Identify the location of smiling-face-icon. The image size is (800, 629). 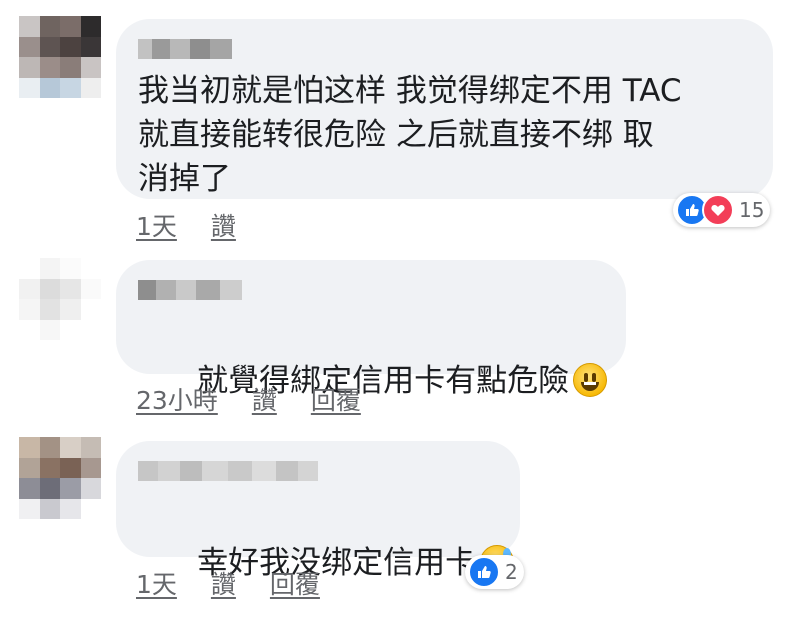
(590, 380).